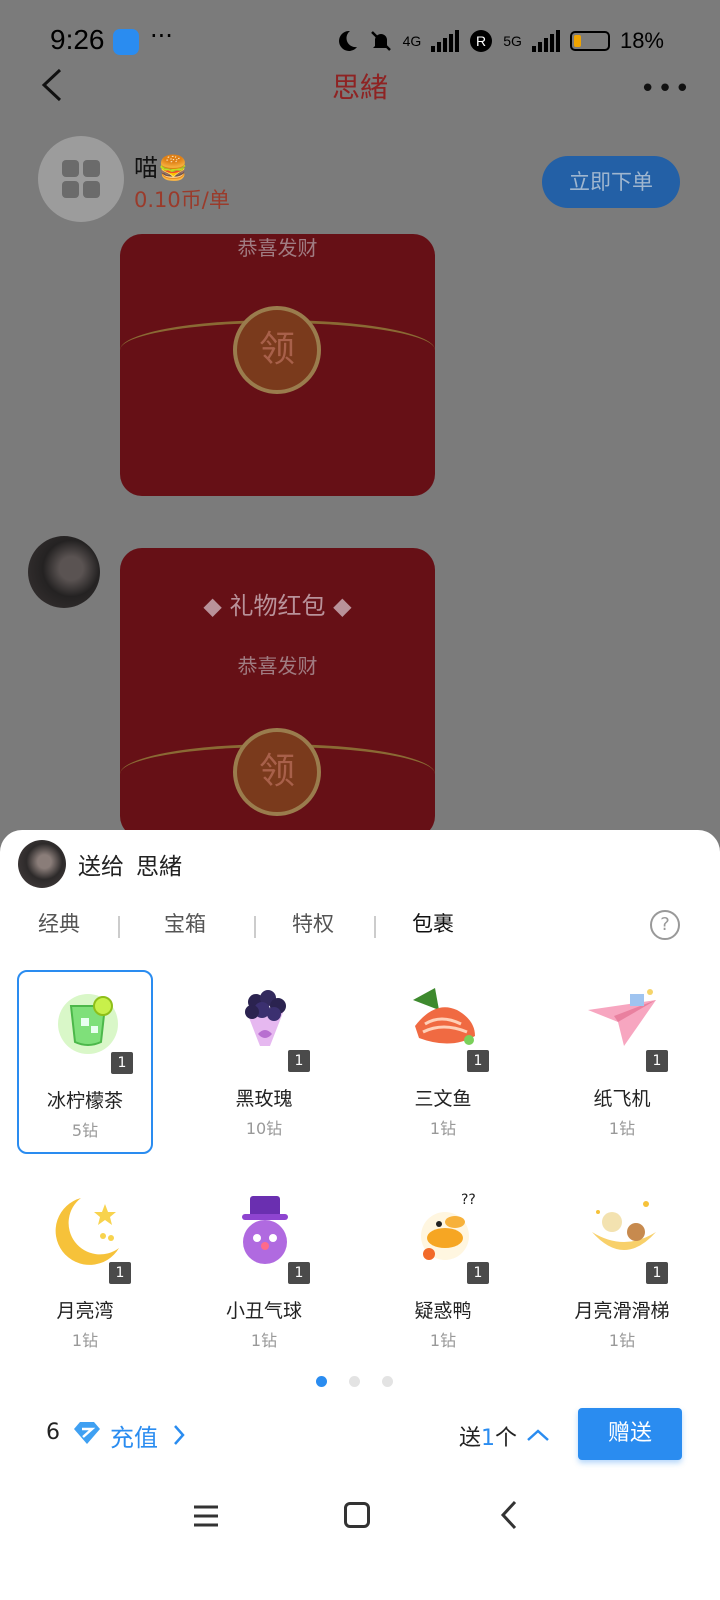 The image size is (720, 1600). Describe the element at coordinates (445, 41) in the screenshot. I see `signal-icon` at that location.